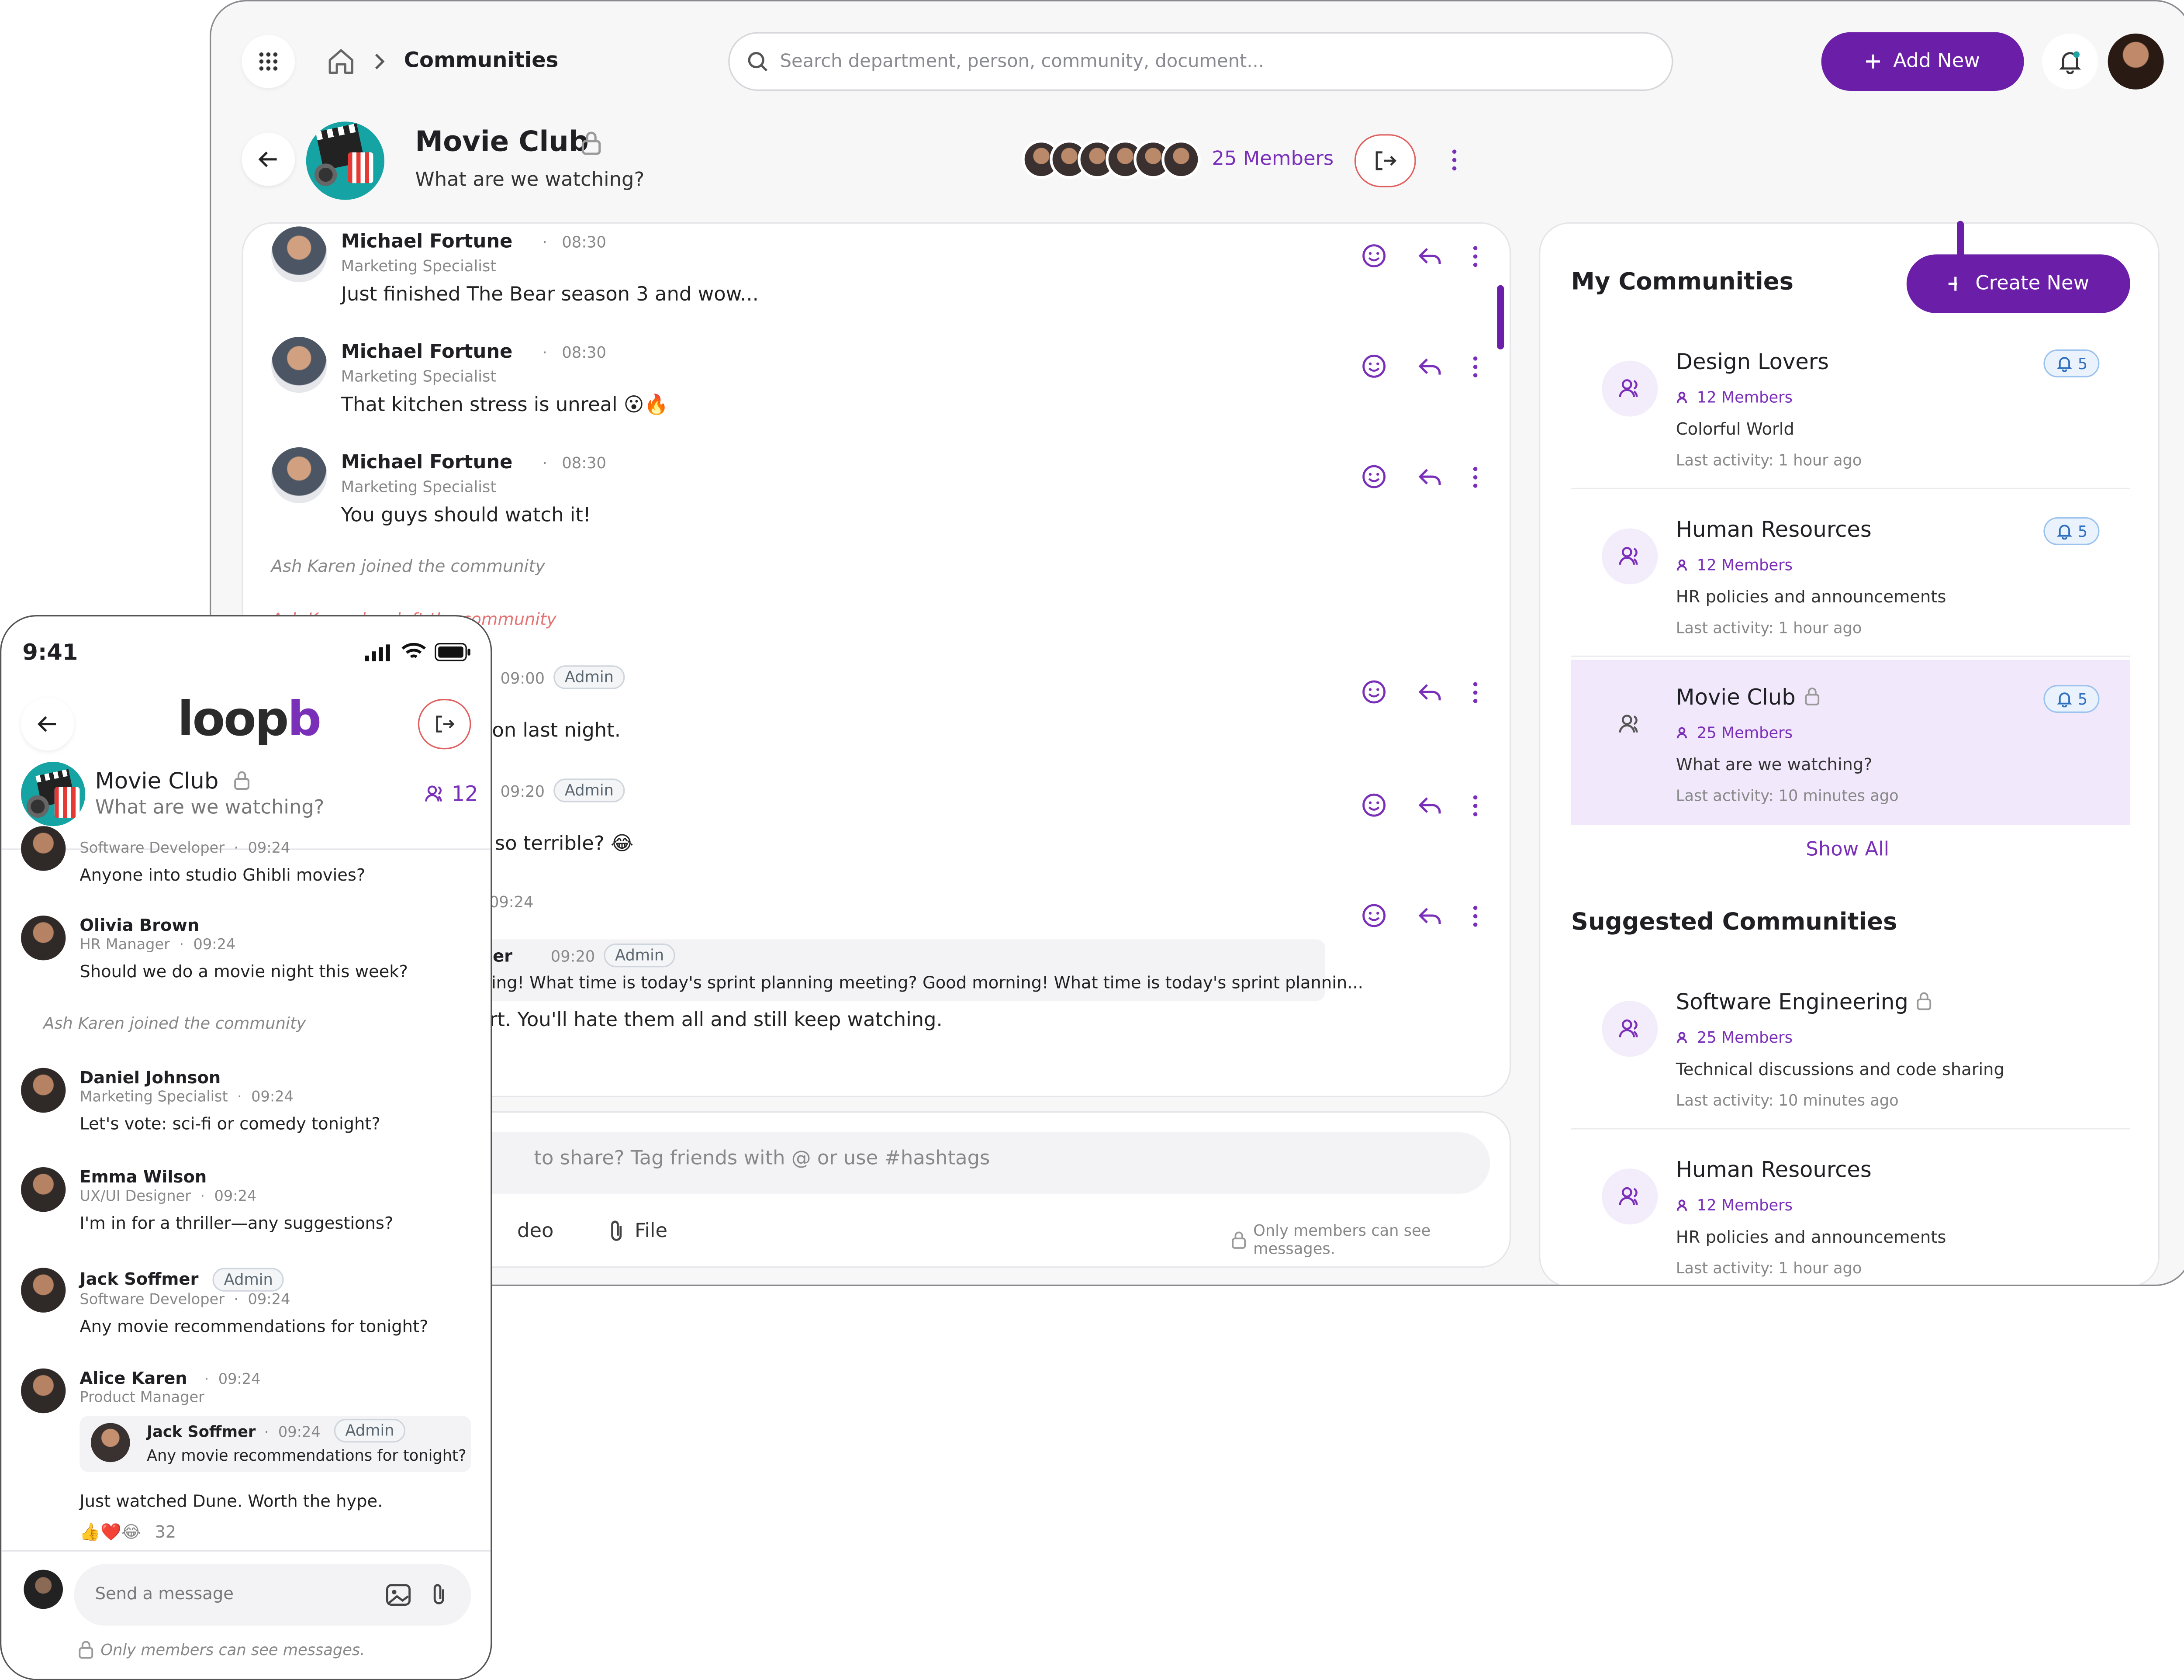  What do you see at coordinates (637, 1231) in the screenshot?
I see `file-button: File` at bounding box center [637, 1231].